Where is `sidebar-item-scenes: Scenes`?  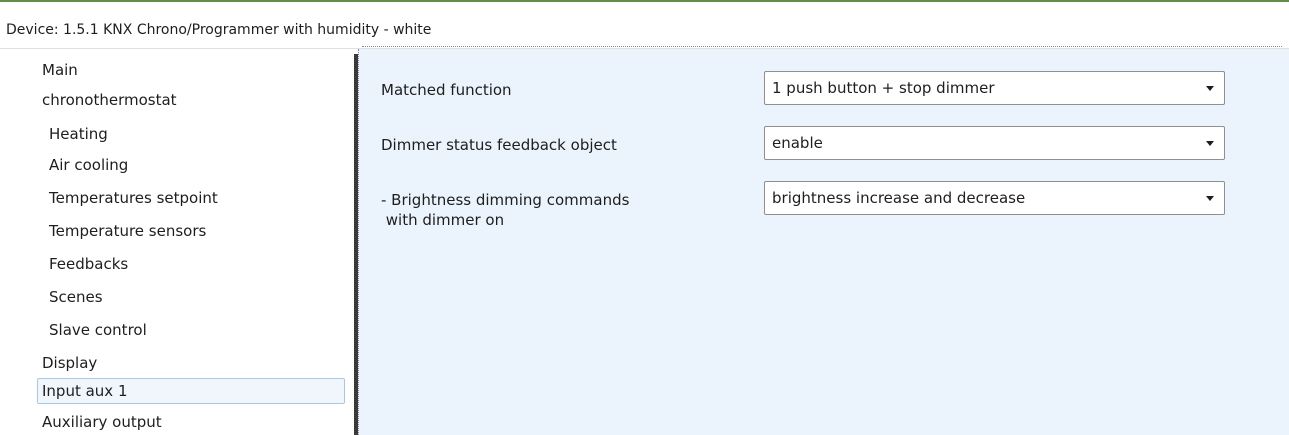
sidebar-item-scenes: Scenes is located at coordinates (76, 297).